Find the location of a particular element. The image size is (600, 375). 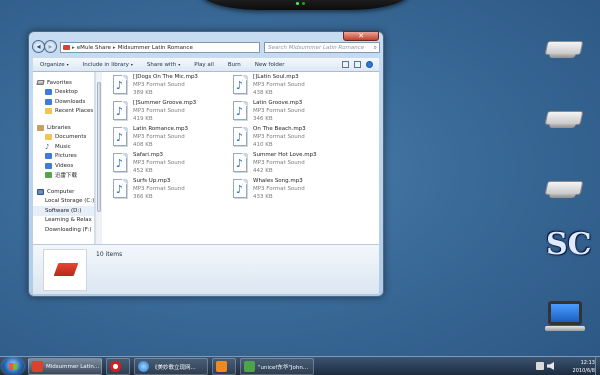

search-icon: ⌕ is located at coordinates (375, 48).